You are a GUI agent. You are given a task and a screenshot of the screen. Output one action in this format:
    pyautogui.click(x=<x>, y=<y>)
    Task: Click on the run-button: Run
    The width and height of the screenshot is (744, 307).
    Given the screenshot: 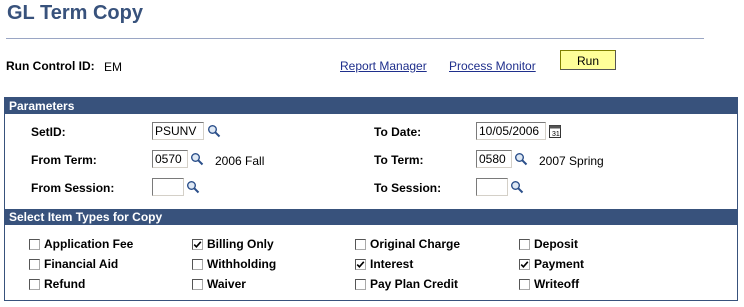 What is the action you would take?
    pyautogui.click(x=588, y=60)
    